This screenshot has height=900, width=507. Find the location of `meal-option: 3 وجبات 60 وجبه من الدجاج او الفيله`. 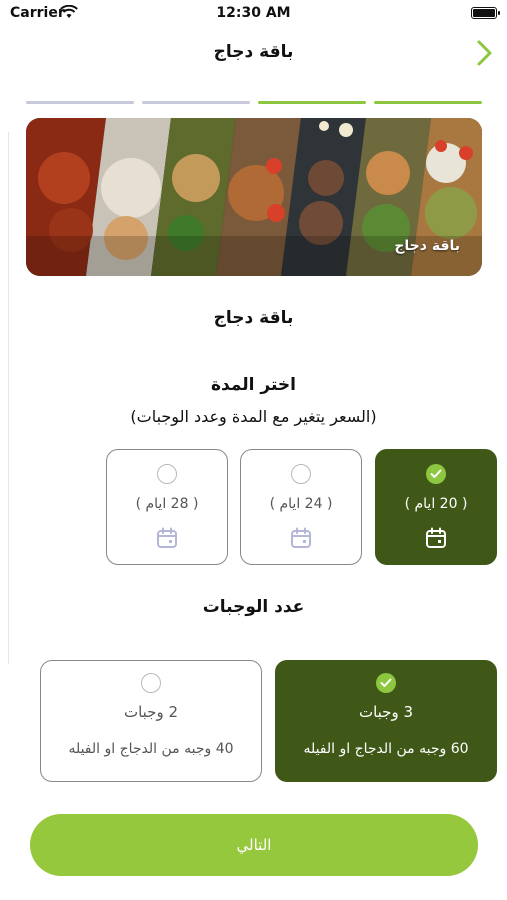

meal-option: 3 وجبات 60 وجبه من الدجاج او الفيله is located at coordinates (386, 721).